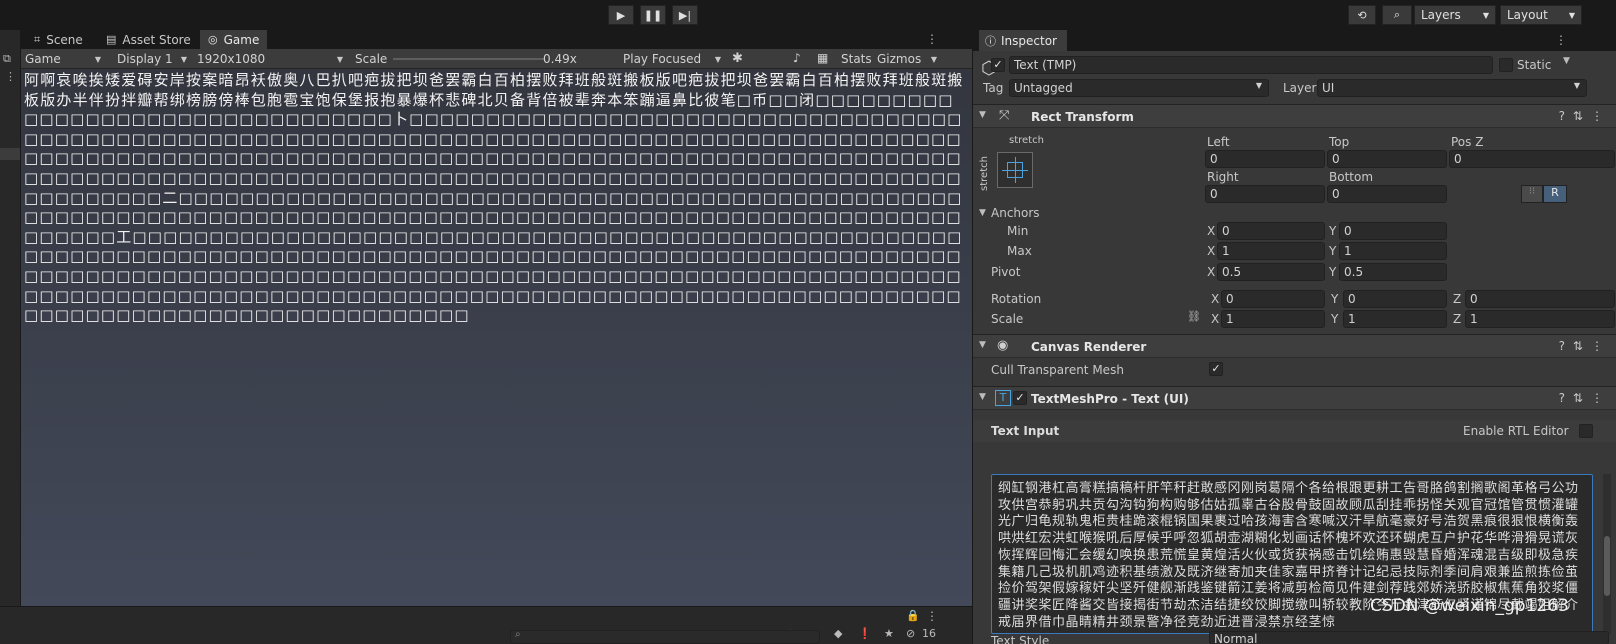 The height and width of the screenshot is (644, 1616). Describe the element at coordinates (1294, 40) in the screenshot. I see `inspector-tab-bar: ⓘ Inspector ⋮` at that location.